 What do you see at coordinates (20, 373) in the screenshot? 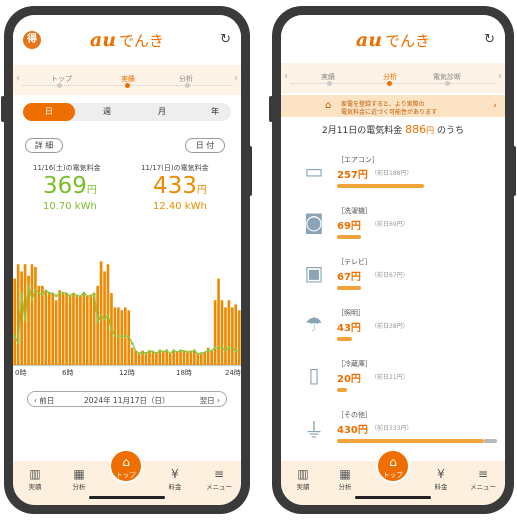
I see `chart-x-tick: 0時` at bounding box center [20, 373].